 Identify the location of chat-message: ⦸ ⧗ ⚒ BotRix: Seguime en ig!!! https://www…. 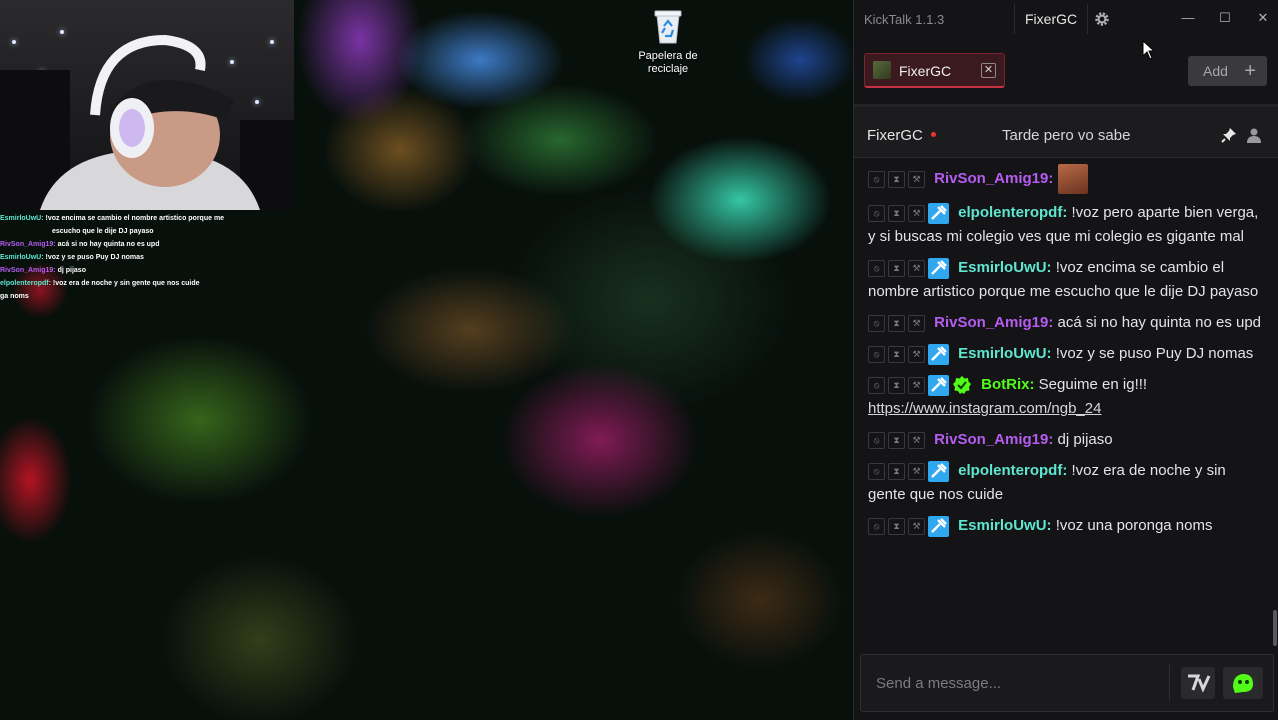
(1066, 397).